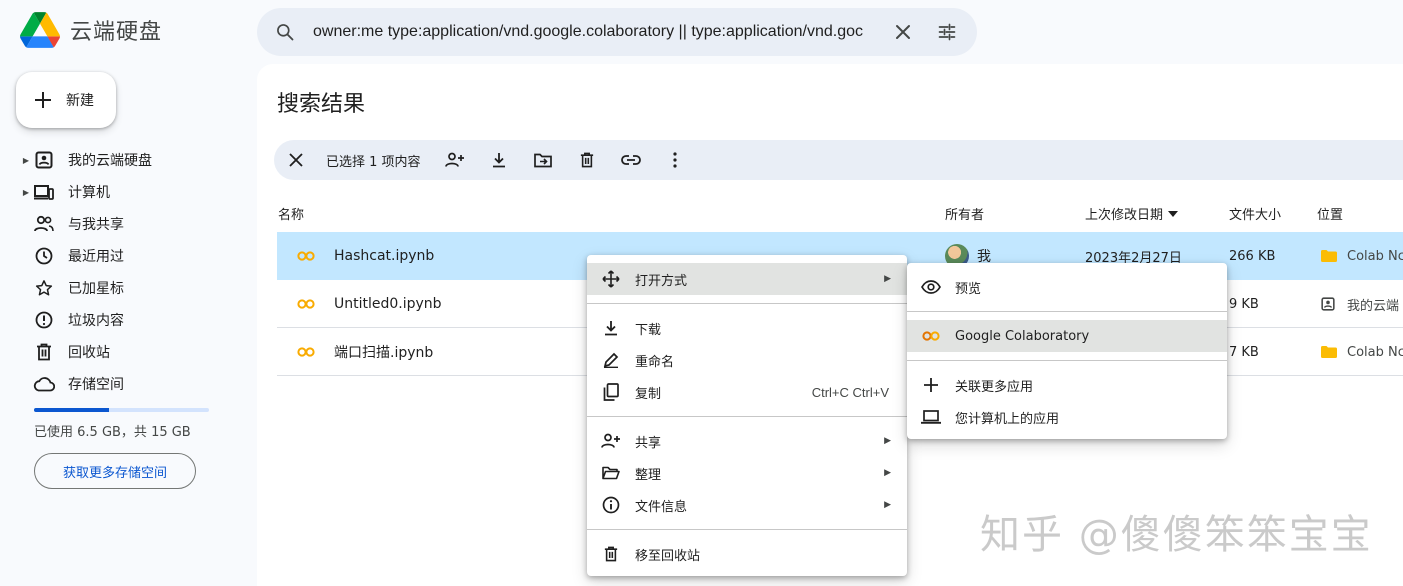 The height and width of the screenshot is (586, 1403). I want to click on menu-label: 移至回收站, so click(668, 556).